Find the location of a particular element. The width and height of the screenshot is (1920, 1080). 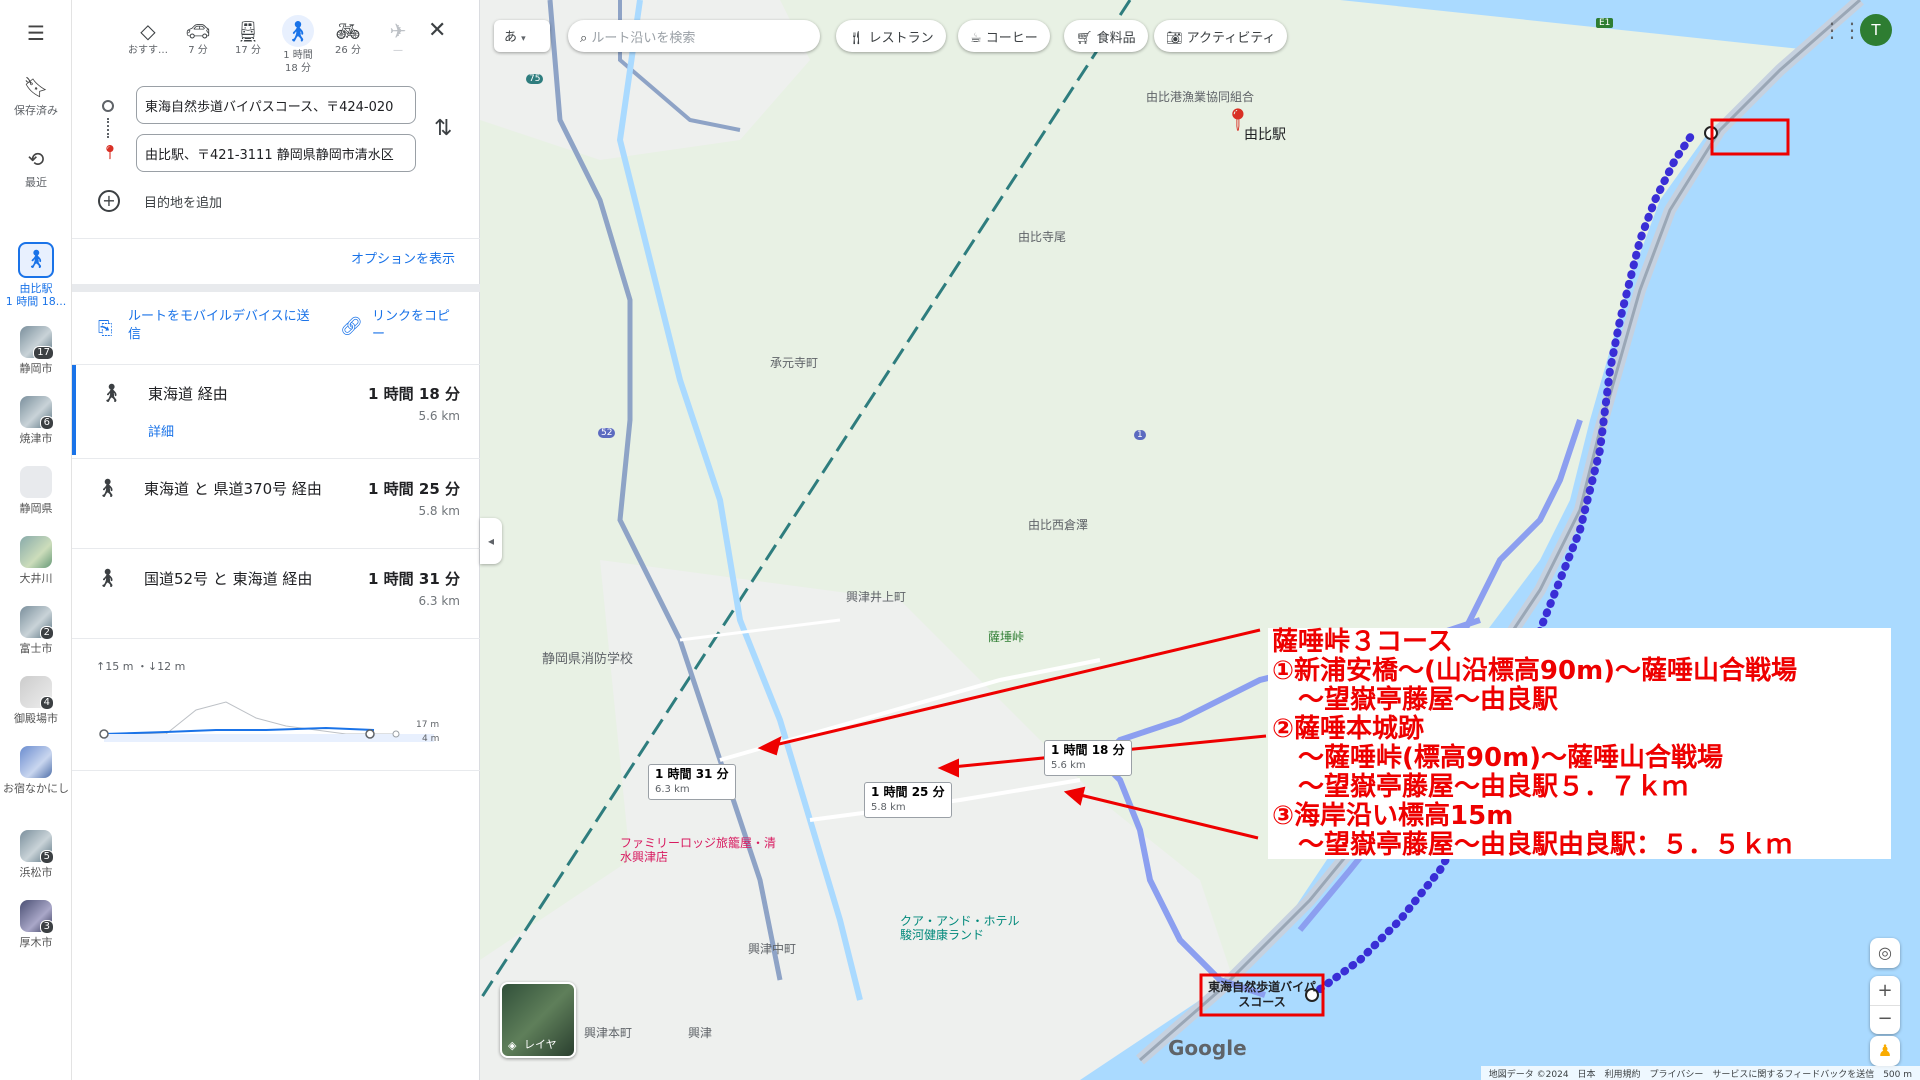

route-time: 1 時間 31 分 is located at coordinates (414, 579).